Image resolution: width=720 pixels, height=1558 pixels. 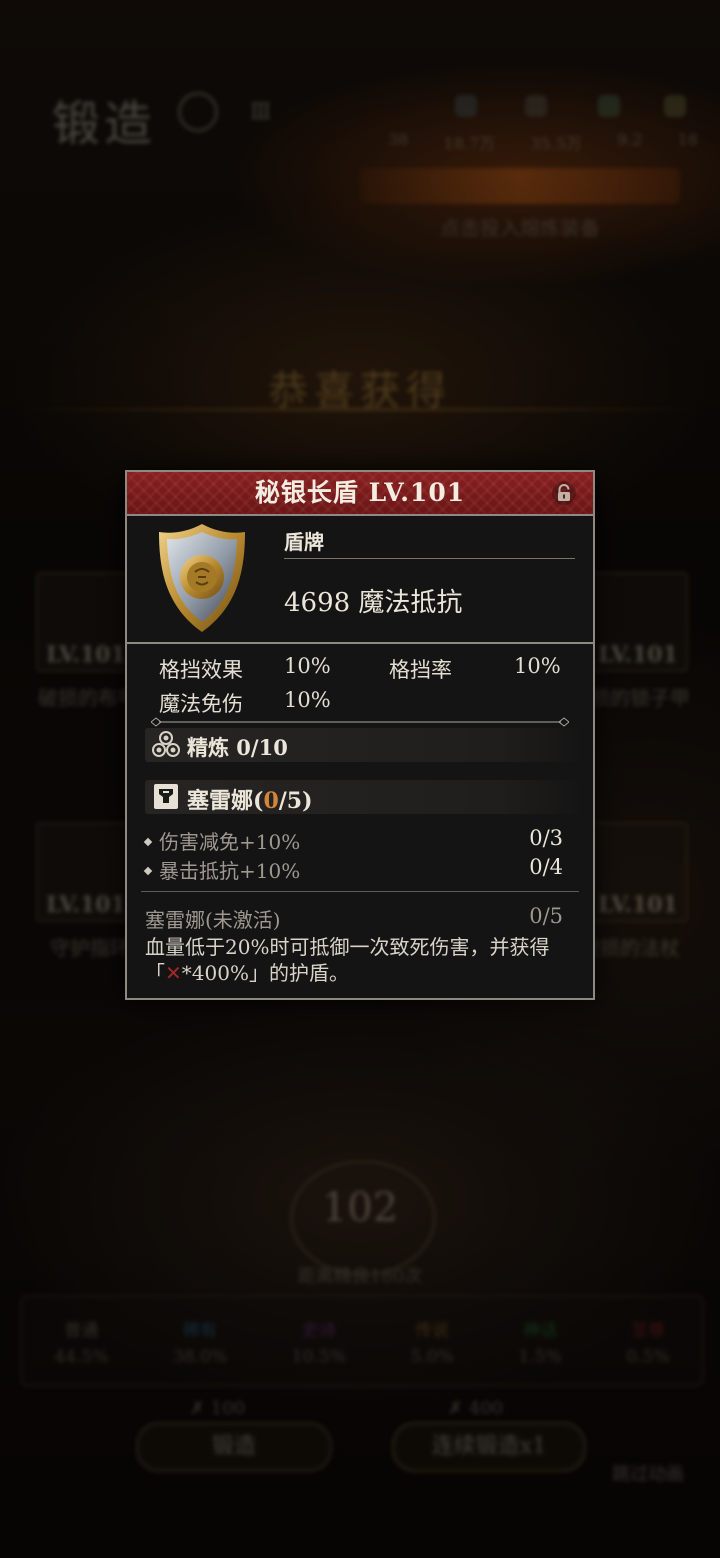 What do you see at coordinates (347, 947) in the screenshot?
I see `set-description-line: 血量低于20%时可抵御一次致死伤害，并获得` at bounding box center [347, 947].